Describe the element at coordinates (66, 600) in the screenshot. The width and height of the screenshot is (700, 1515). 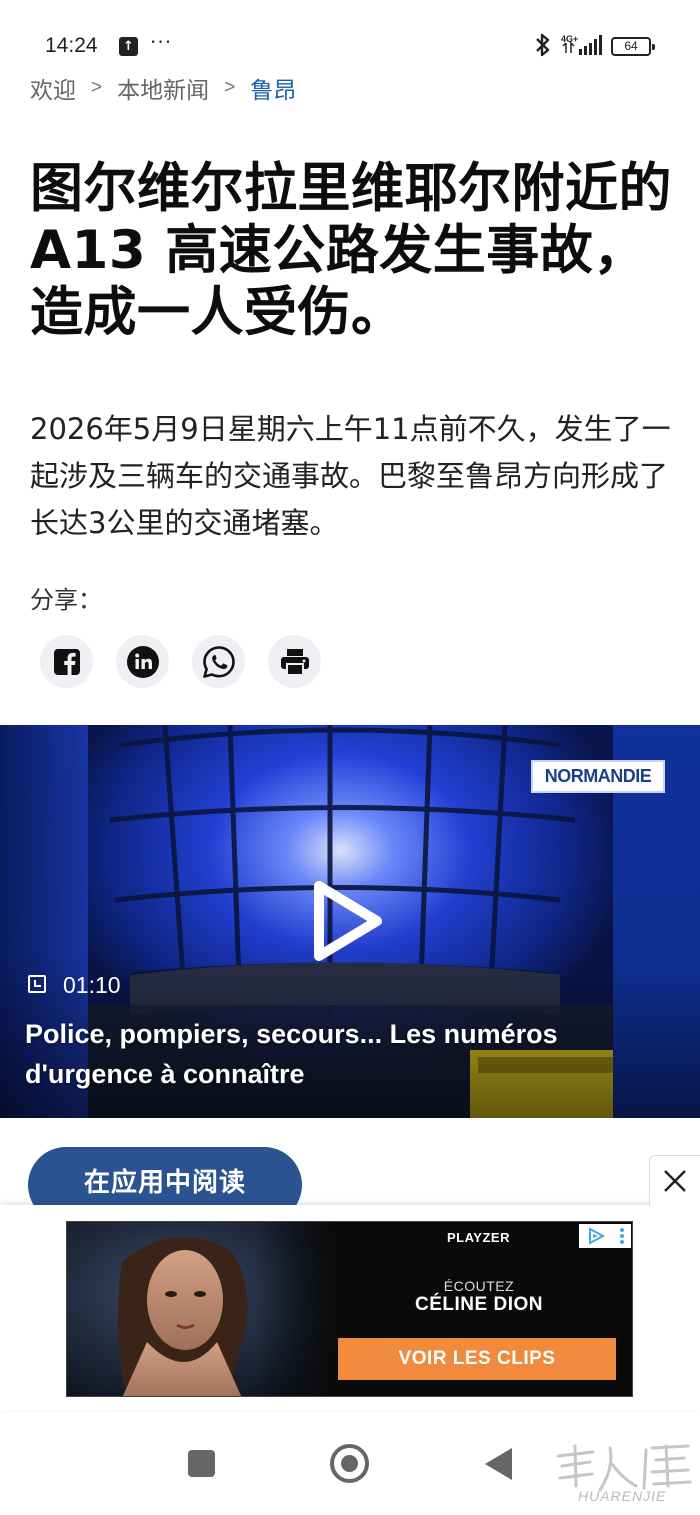
I see `share-label: 分享：` at that location.